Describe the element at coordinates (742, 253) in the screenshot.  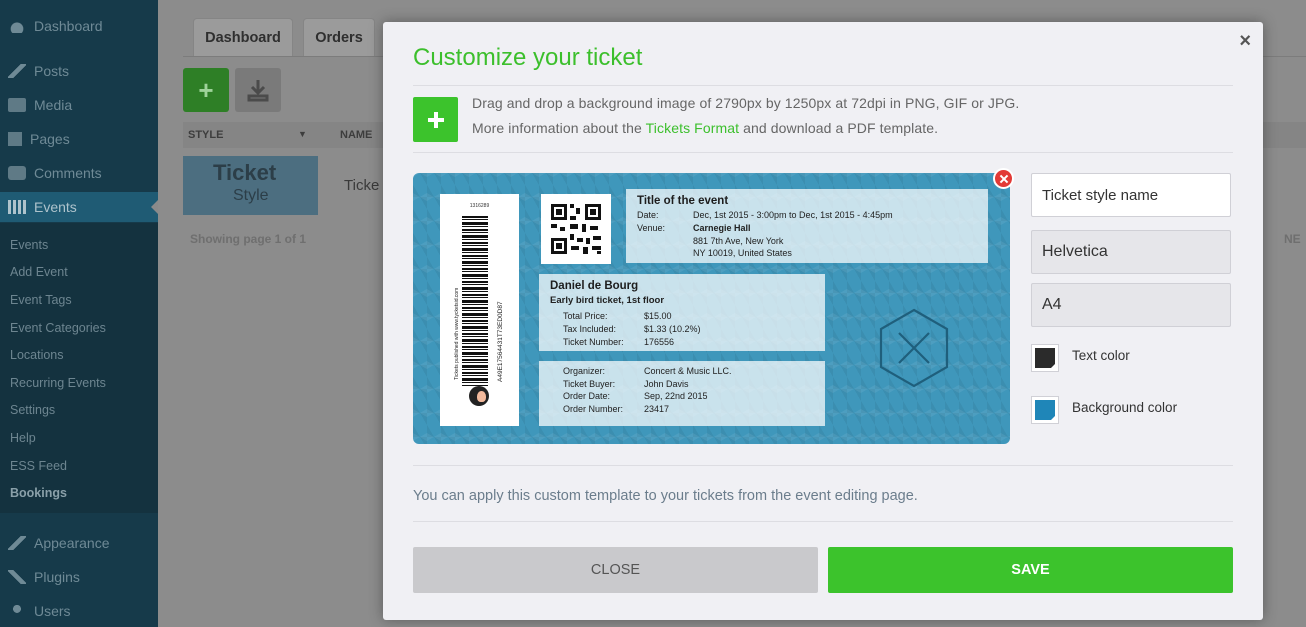
I see `venue-address-2: NY 10019, United States` at that location.